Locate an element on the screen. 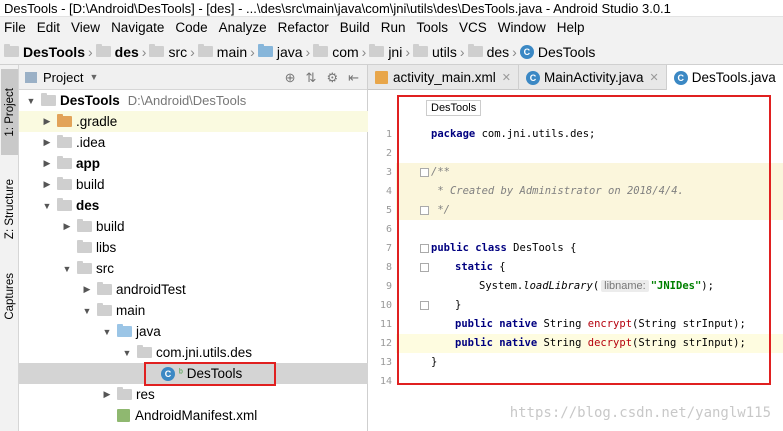 Image resolution: width=783 pixels, height=431 pixels. tool-tab-structure: Z: Structure is located at coordinates (9, 209).